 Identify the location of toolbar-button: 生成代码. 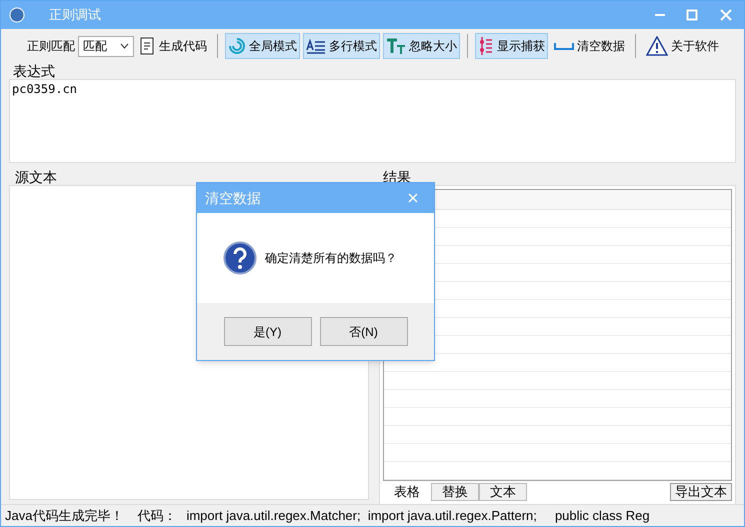
(173, 46).